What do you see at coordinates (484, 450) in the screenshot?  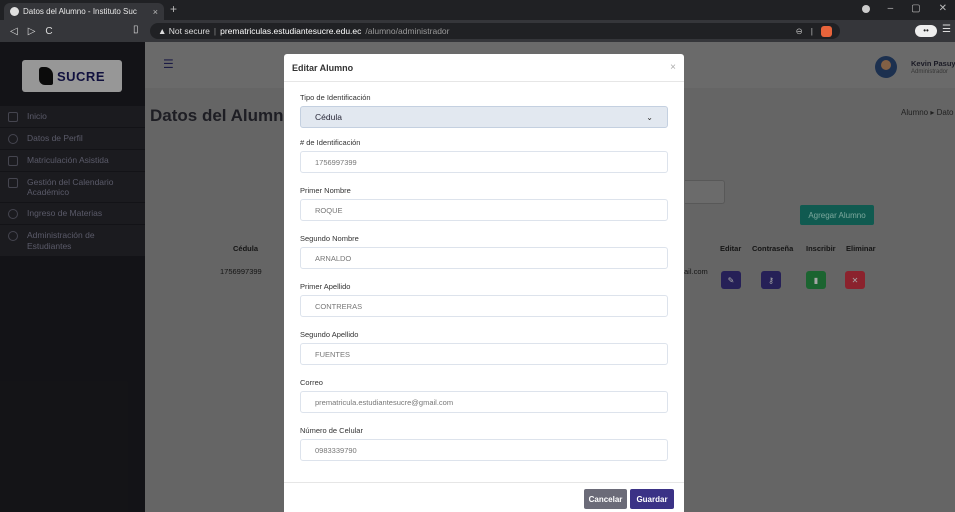 I see `phone-field: 0983339790` at bounding box center [484, 450].